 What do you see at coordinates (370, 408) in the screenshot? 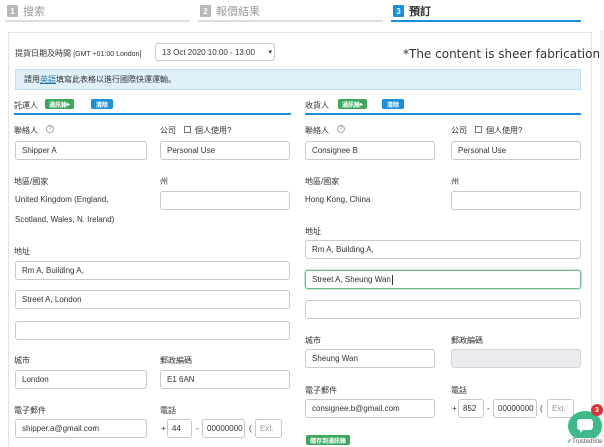
I see `receiver-email-input: consignee.b@gmail.com` at bounding box center [370, 408].